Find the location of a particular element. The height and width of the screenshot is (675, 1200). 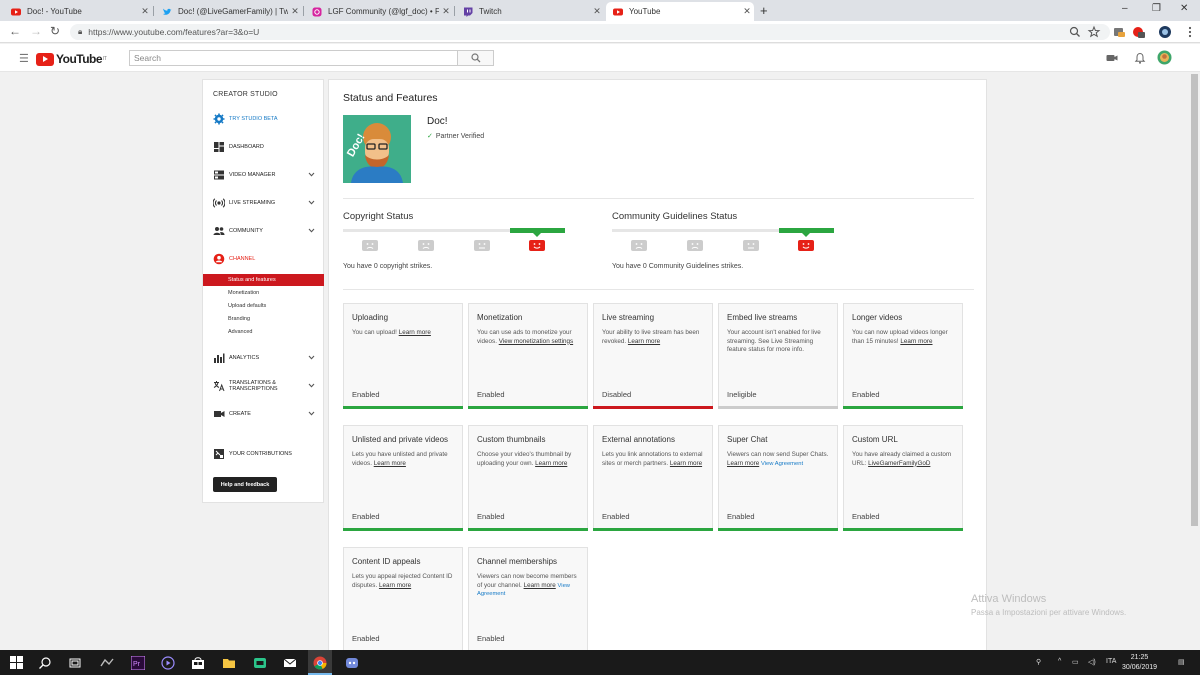

sidebar-item-analytics: ANALYTICS is located at coordinates (263, 358).